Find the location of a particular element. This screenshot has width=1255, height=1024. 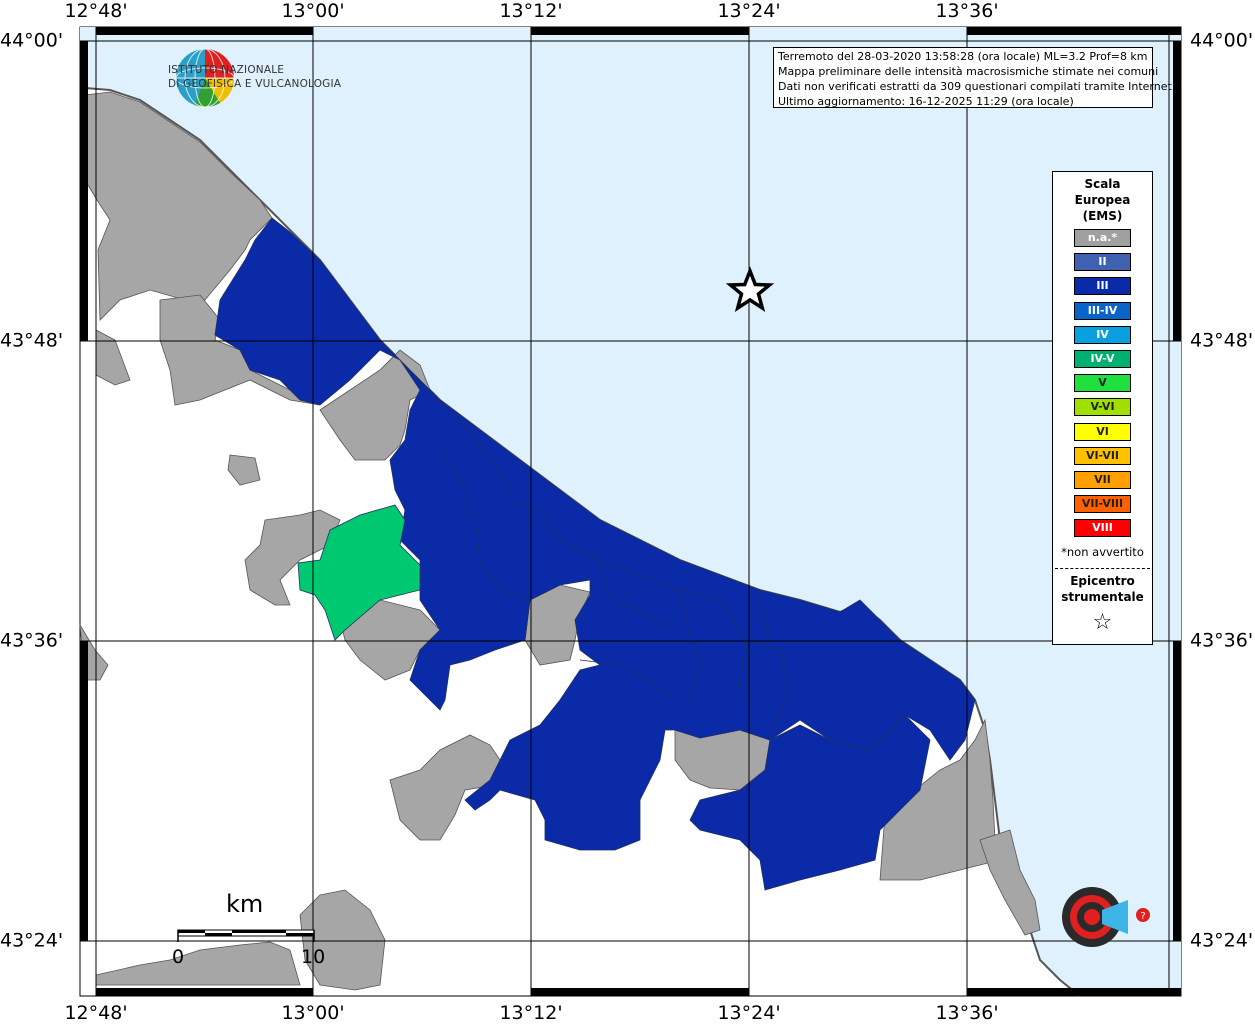

legend-item: VII is located at coordinates (1102, 480).